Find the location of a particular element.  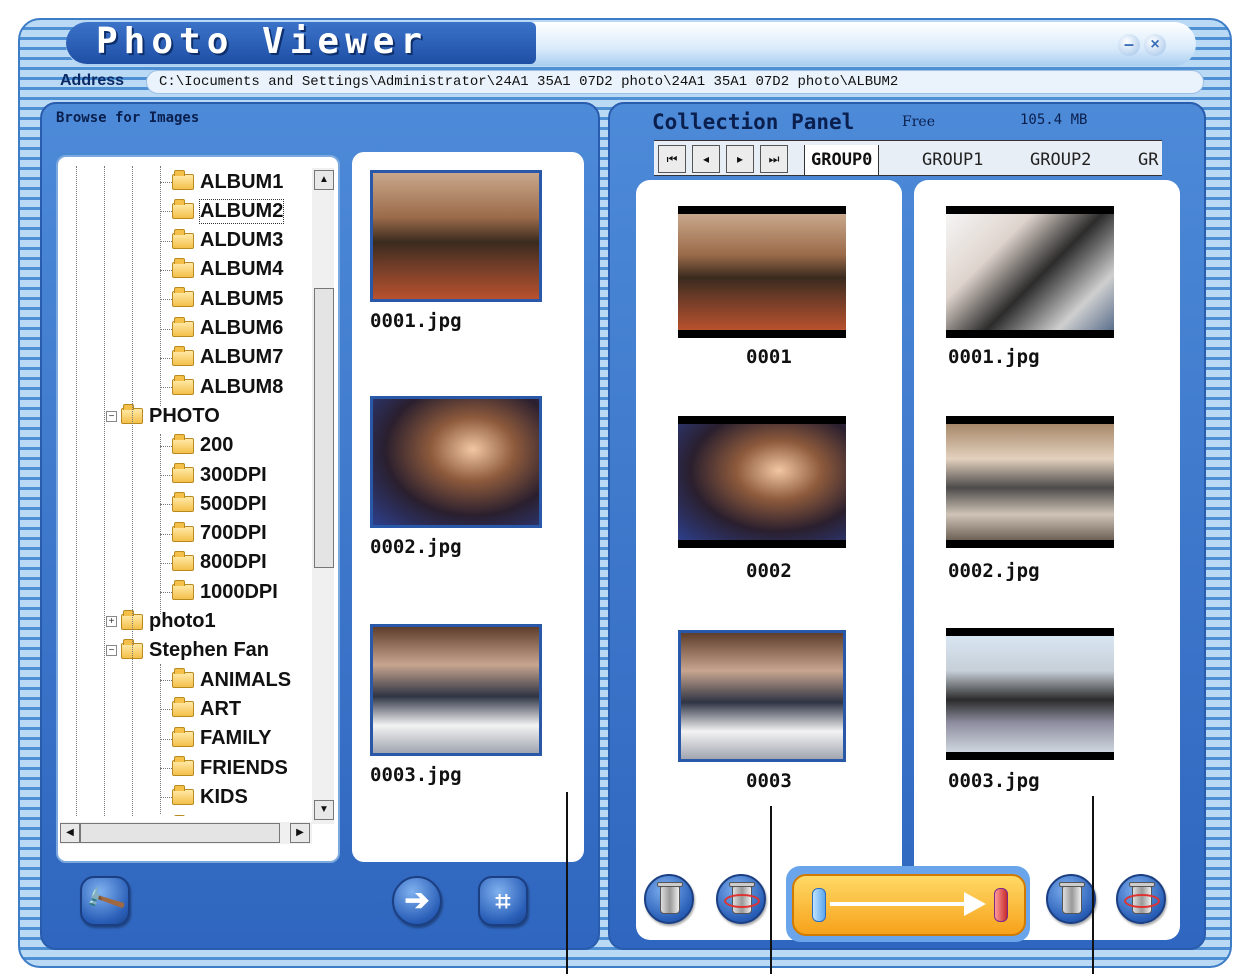

group-tabs: ⏮ ◂ ▸ ⏭ GROUP0 GROUP1 GROUP2 GR is located at coordinates (908, 158).